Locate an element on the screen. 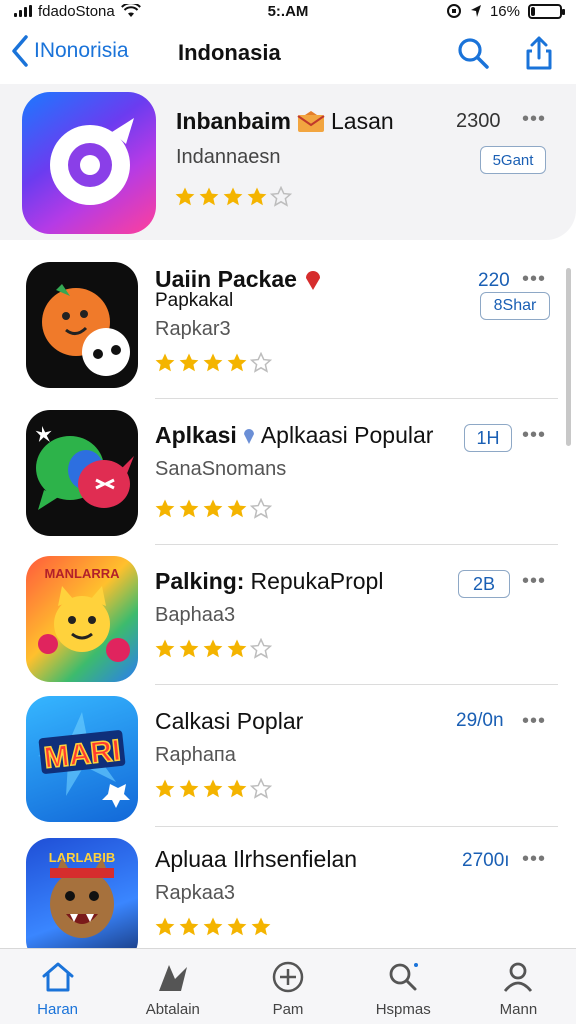  app-name-extra: RepukaPropl is located at coordinates (317, 581).